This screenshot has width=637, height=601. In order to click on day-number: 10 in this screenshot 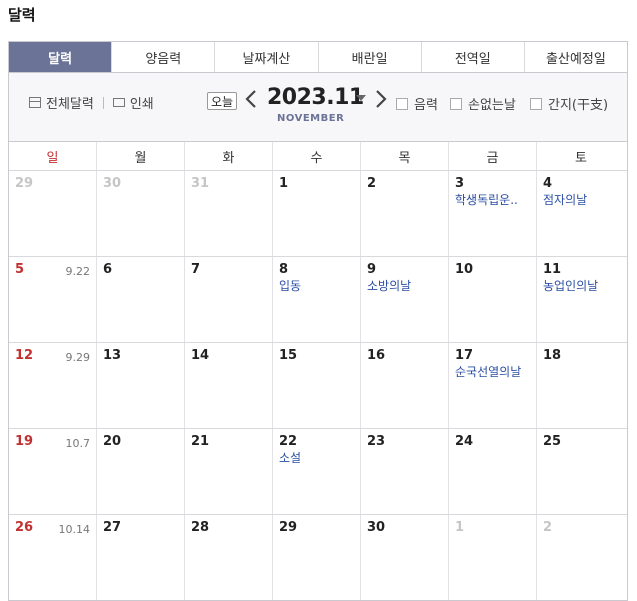, I will do `click(464, 269)`.